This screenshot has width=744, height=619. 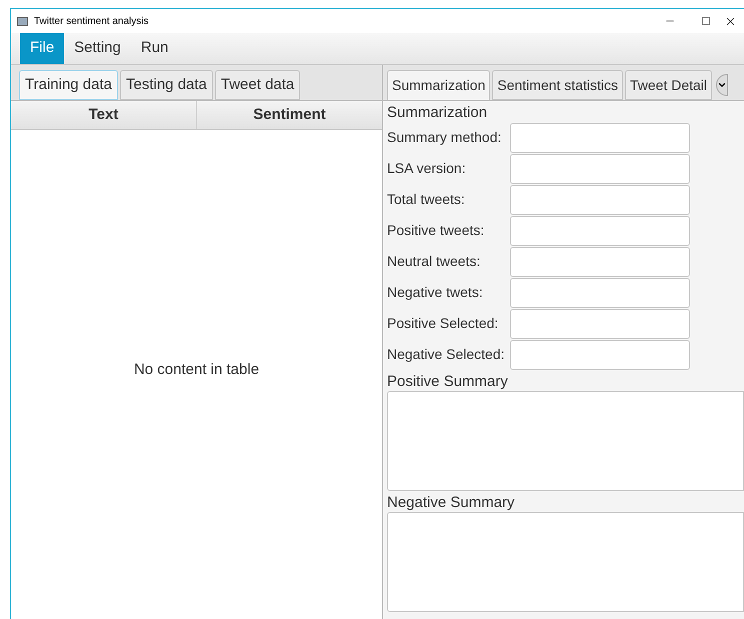 What do you see at coordinates (427, 168) in the screenshot?
I see `field-label: LSA version:` at bounding box center [427, 168].